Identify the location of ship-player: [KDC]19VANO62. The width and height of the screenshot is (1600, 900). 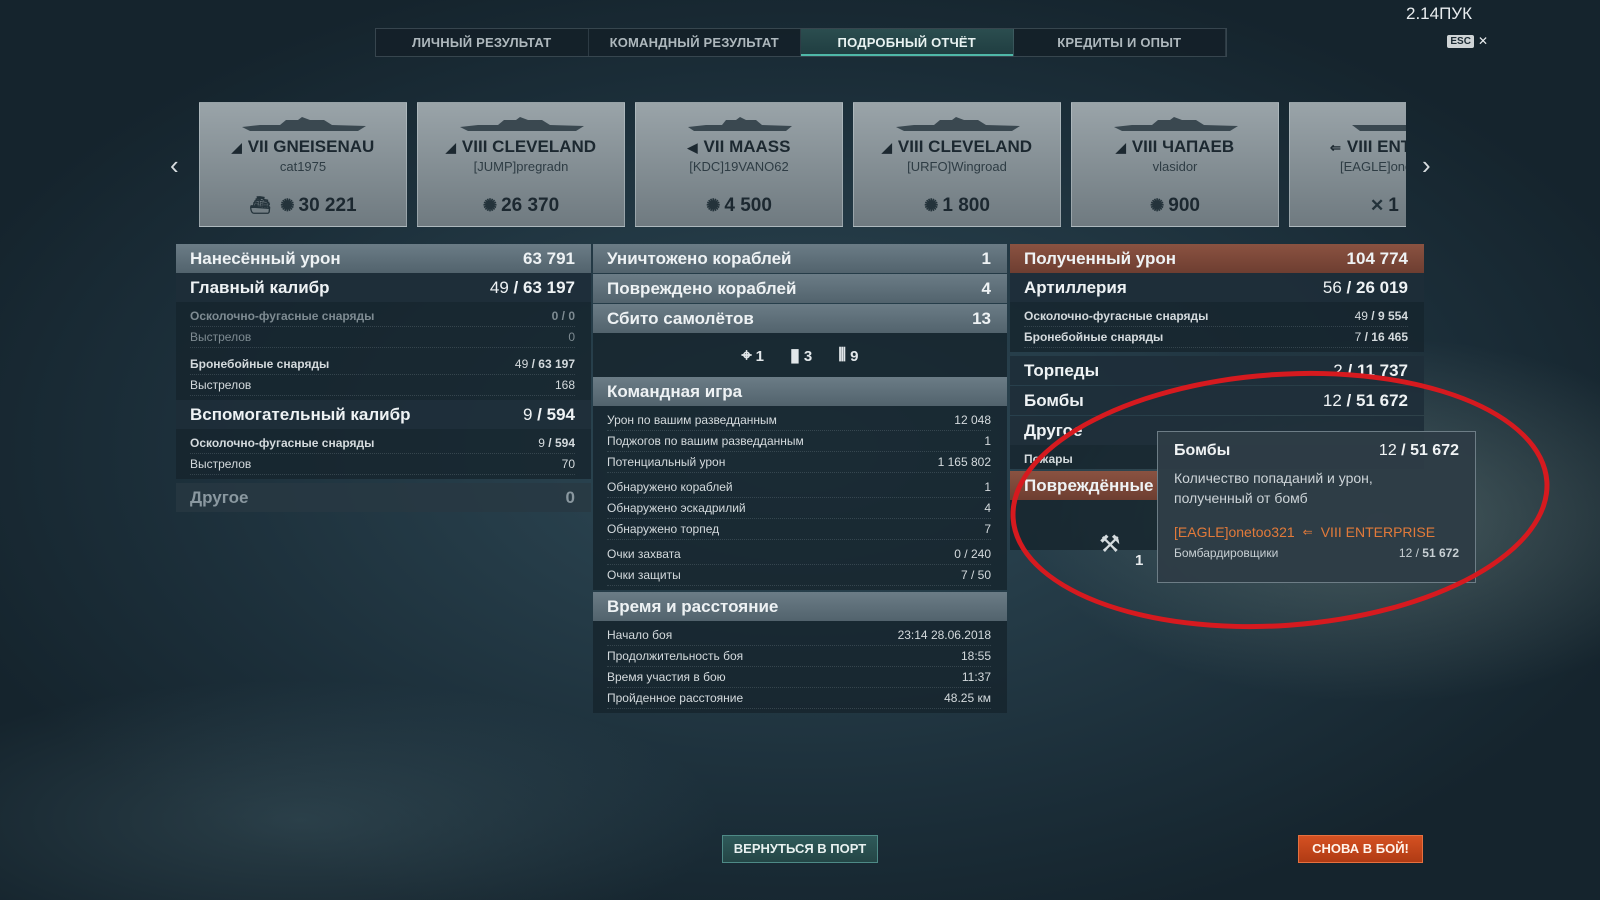
(739, 166).